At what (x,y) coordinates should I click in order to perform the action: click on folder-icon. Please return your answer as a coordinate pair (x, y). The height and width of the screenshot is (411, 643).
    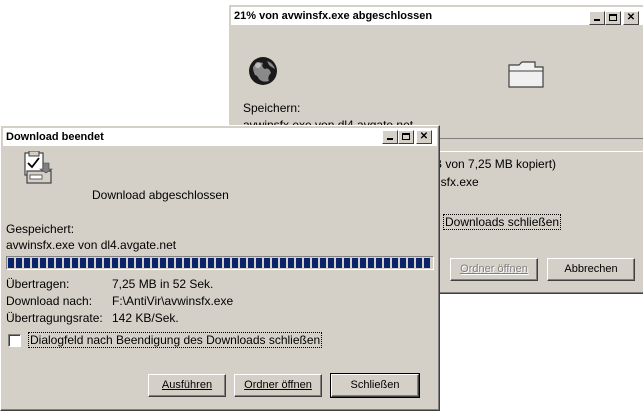
    Looking at the image, I should click on (526, 74).